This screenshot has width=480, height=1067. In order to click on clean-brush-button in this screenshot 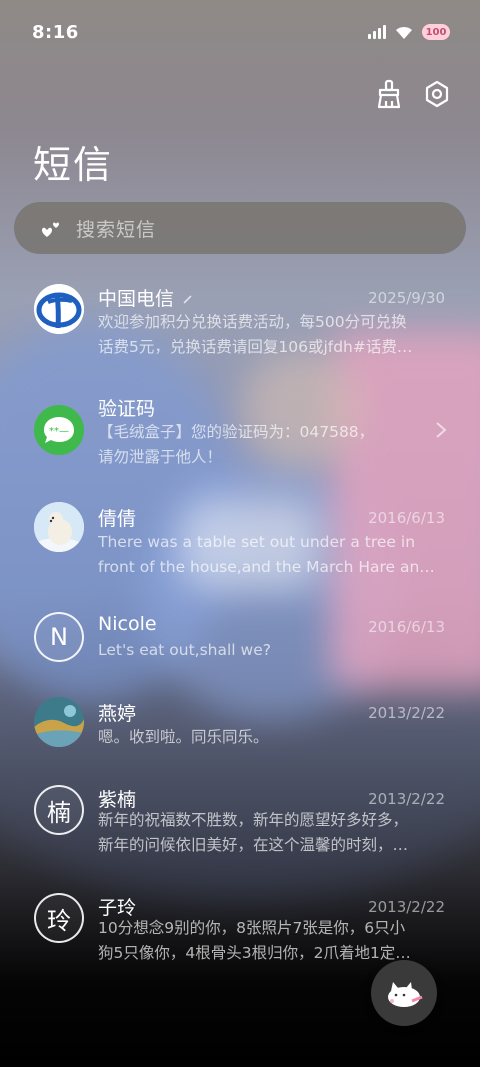, I will do `click(389, 94)`.